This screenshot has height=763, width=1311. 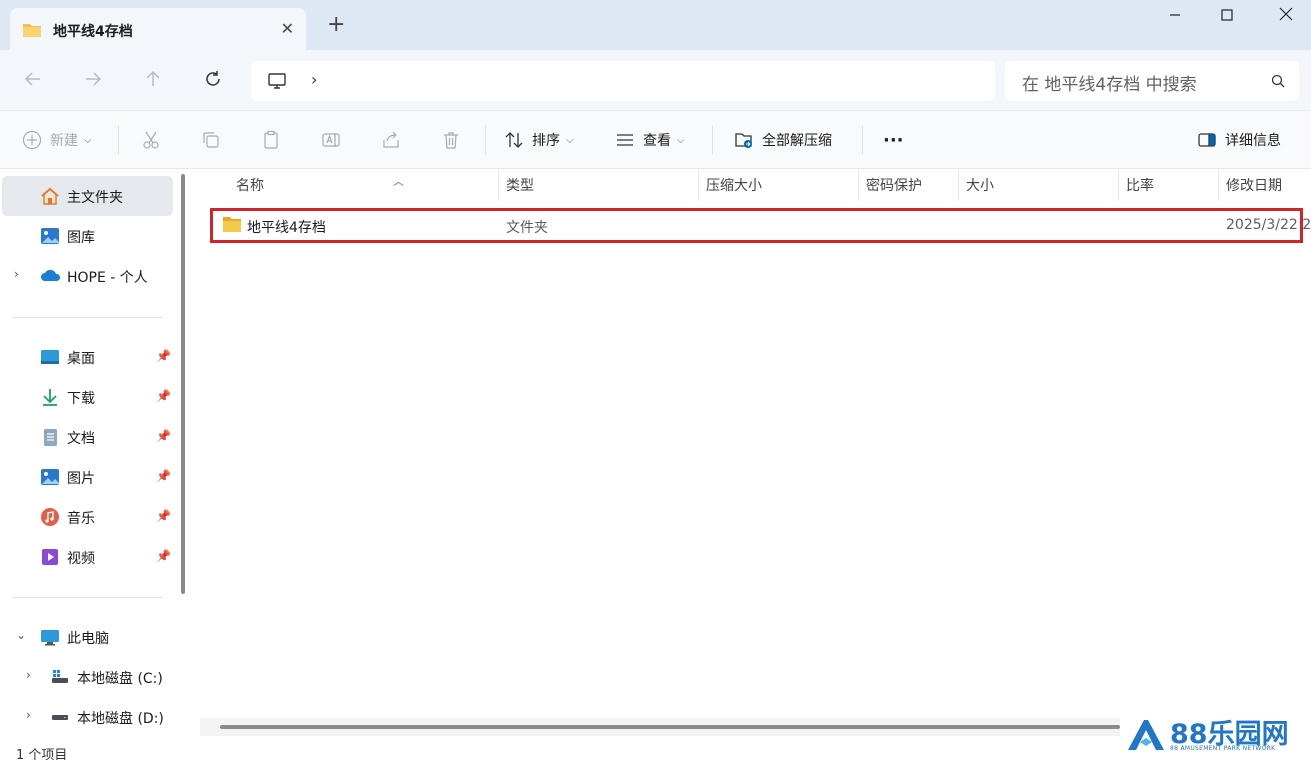 I want to click on close-window-button, so click(x=1286, y=18).